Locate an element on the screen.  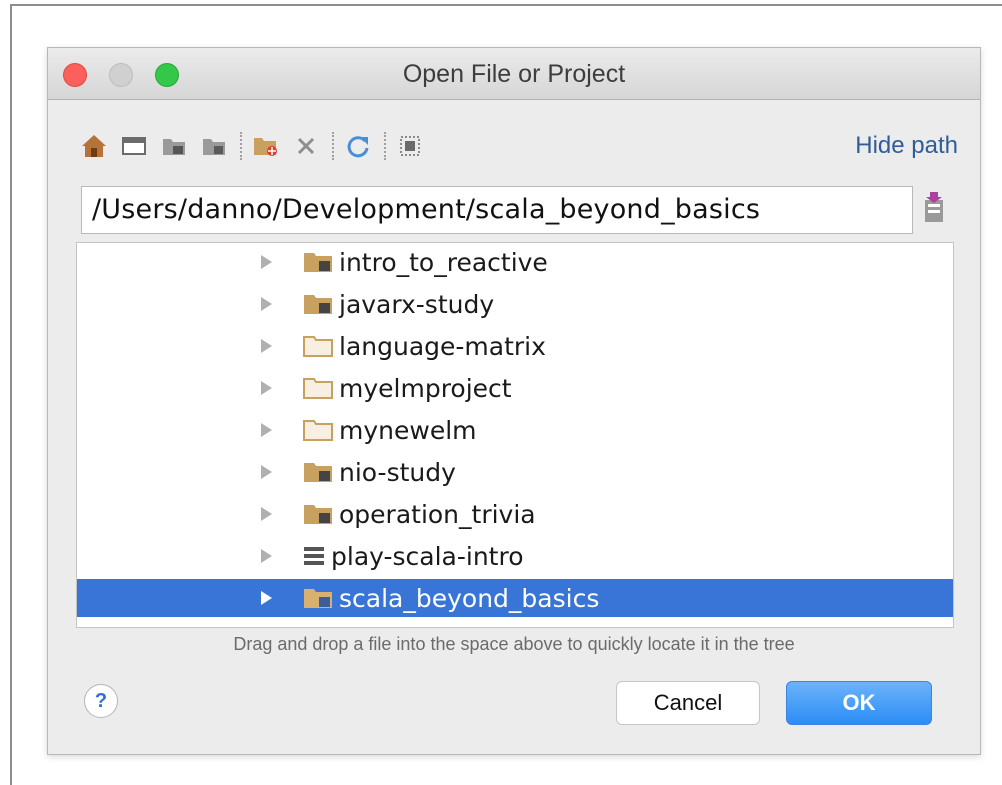
tree-item: language-matrix is located at coordinates (515, 346).